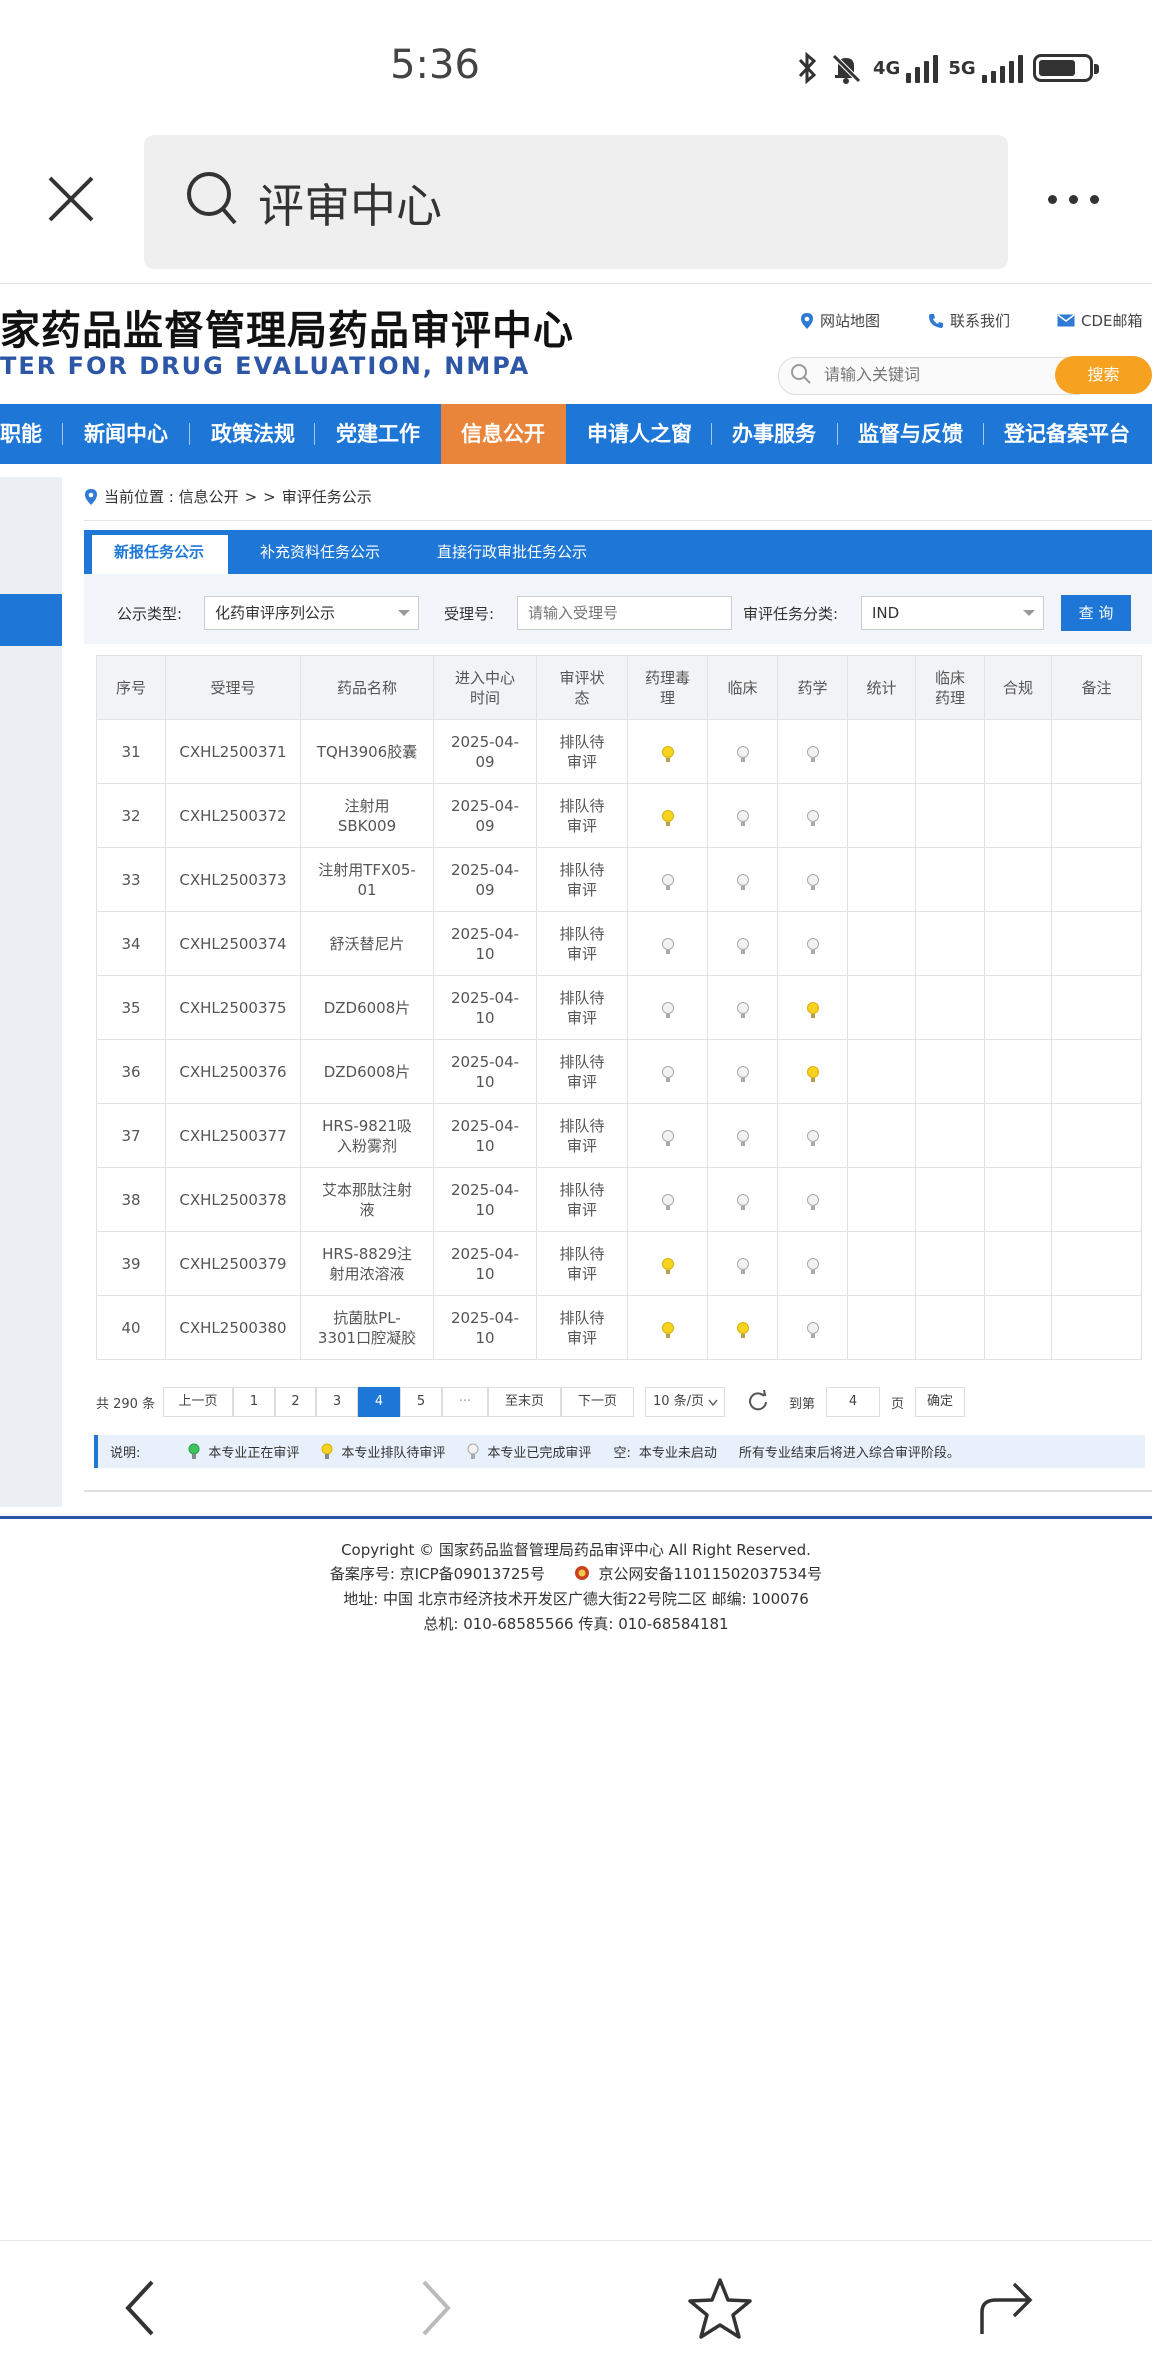 The image size is (1152, 2376). What do you see at coordinates (711, 1574) in the screenshot?
I see `footer-police-number: 京公网安备11011502037534号` at bounding box center [711, 1574].